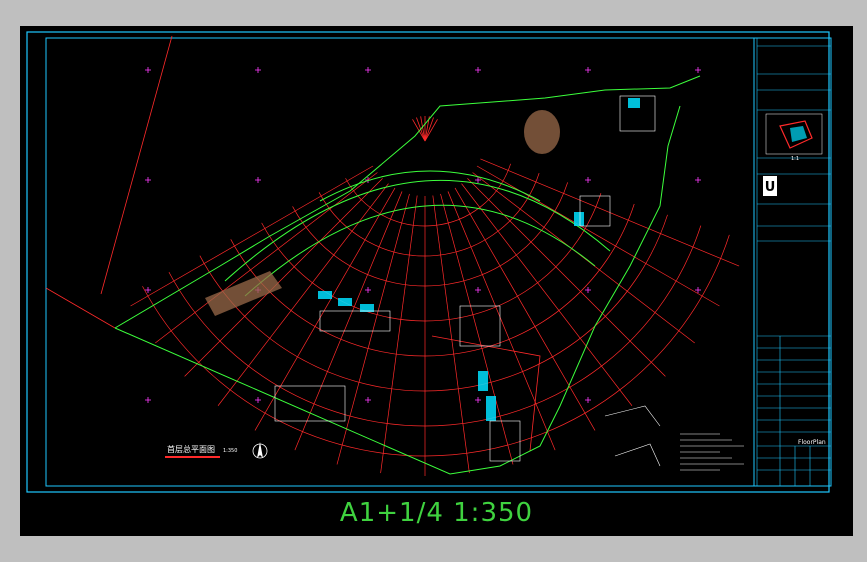  Describe the element at coordinates (260, 450) in the screenshot. I see `north-arrow-icon` at that location.